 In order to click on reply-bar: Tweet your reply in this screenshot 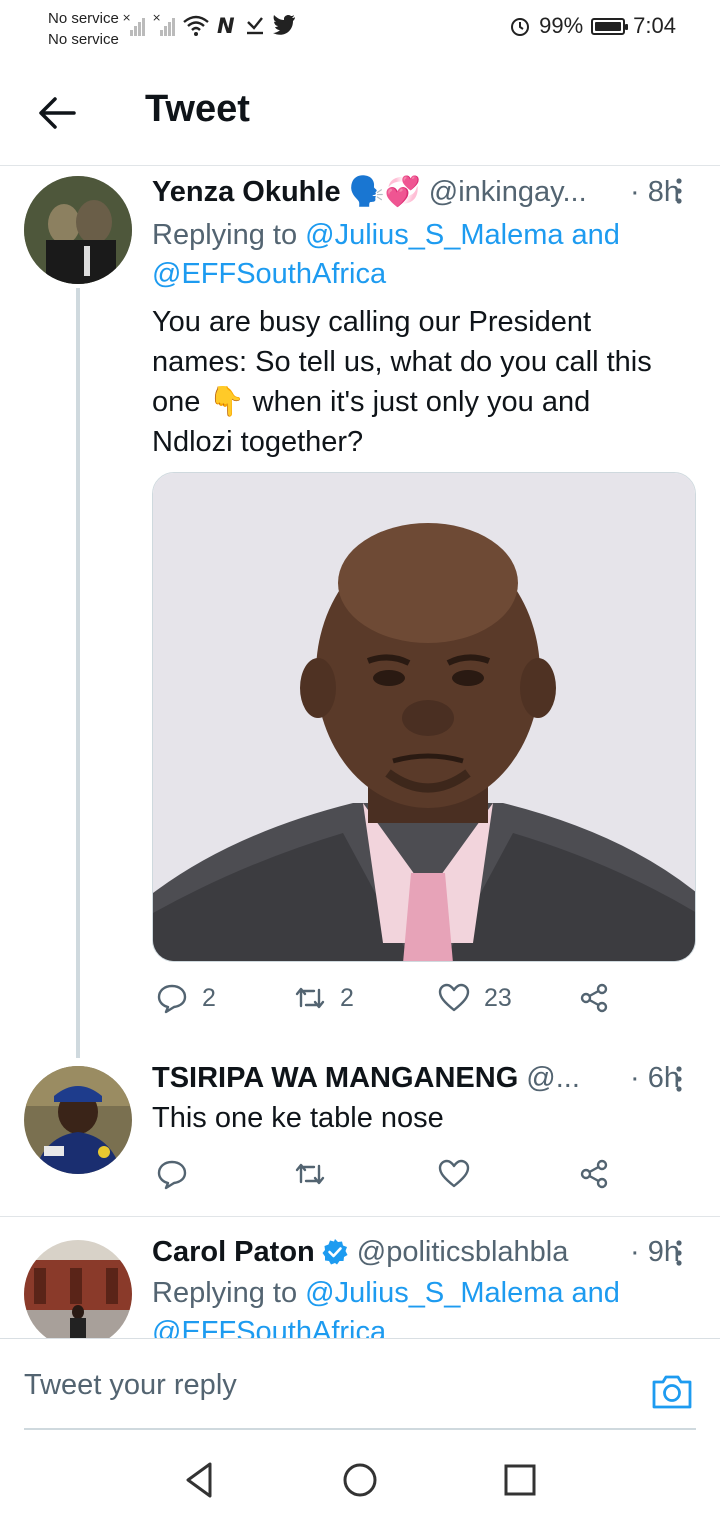, I will do `click(360, 1384)`.